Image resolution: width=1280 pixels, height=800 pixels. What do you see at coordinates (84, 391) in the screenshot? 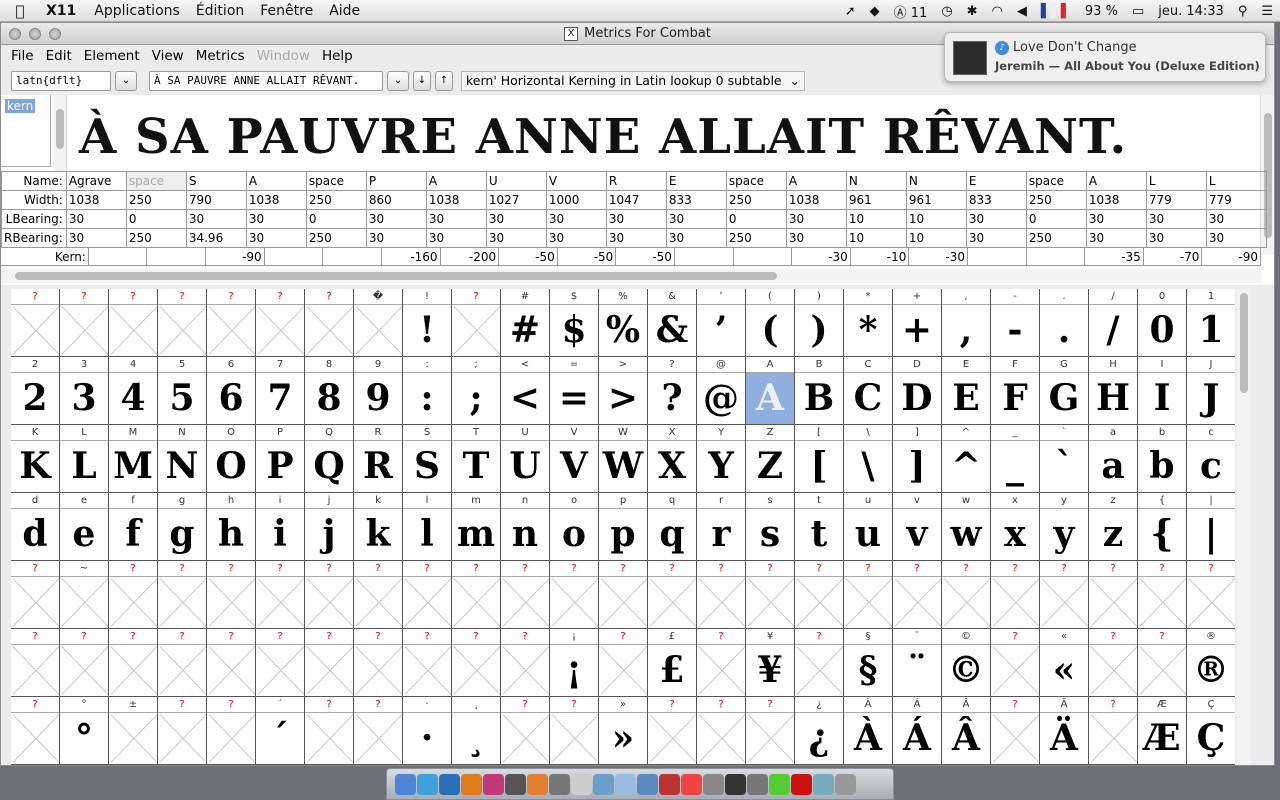
I see `glyph-cell: 33` at bounding box center [84, 391].